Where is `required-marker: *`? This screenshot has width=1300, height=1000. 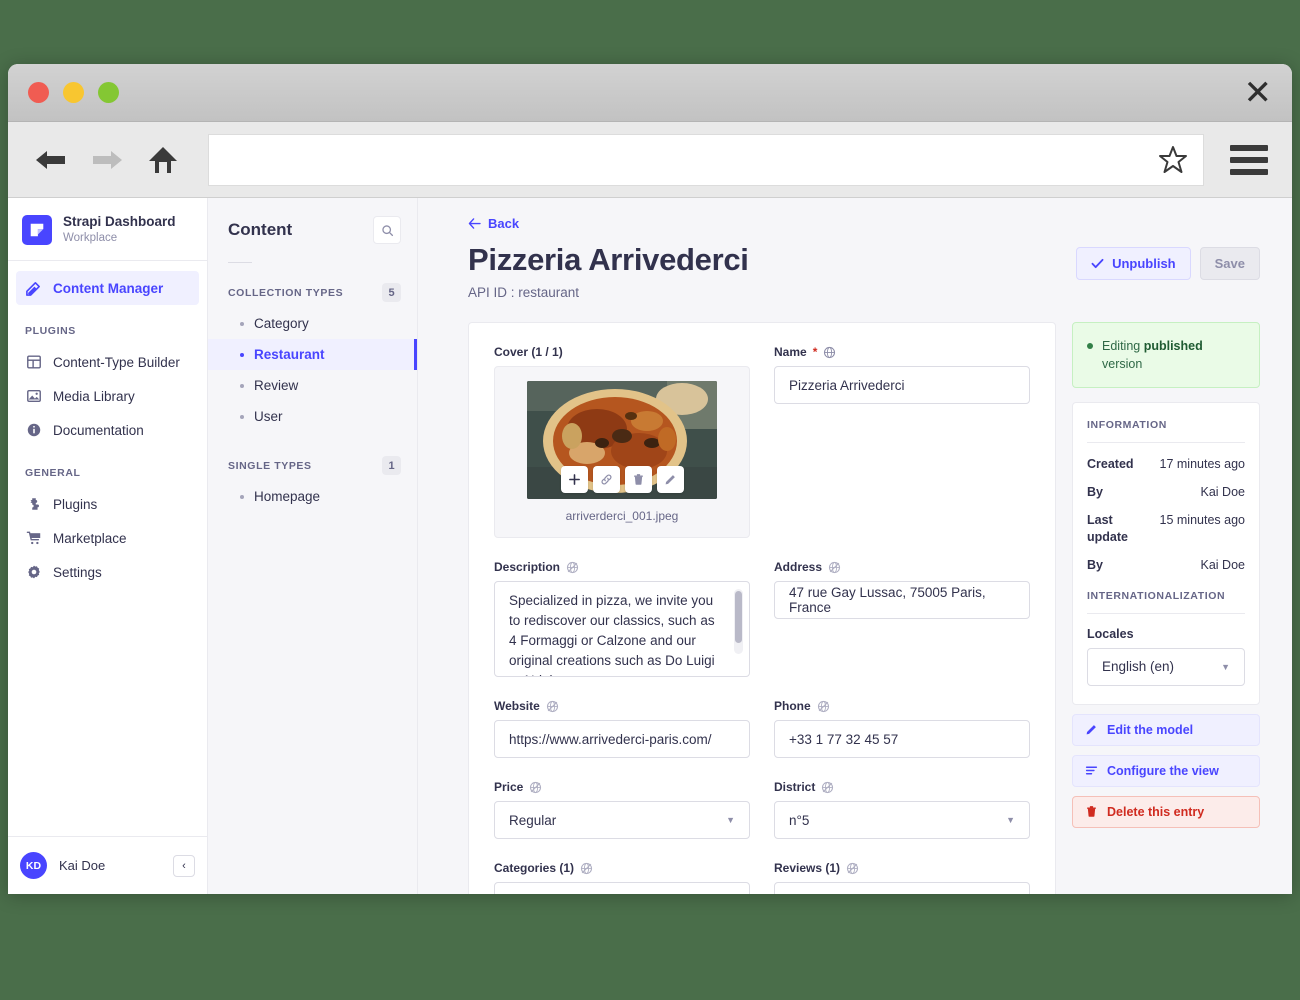 required-marker: * is located at coordinates (815, 352).